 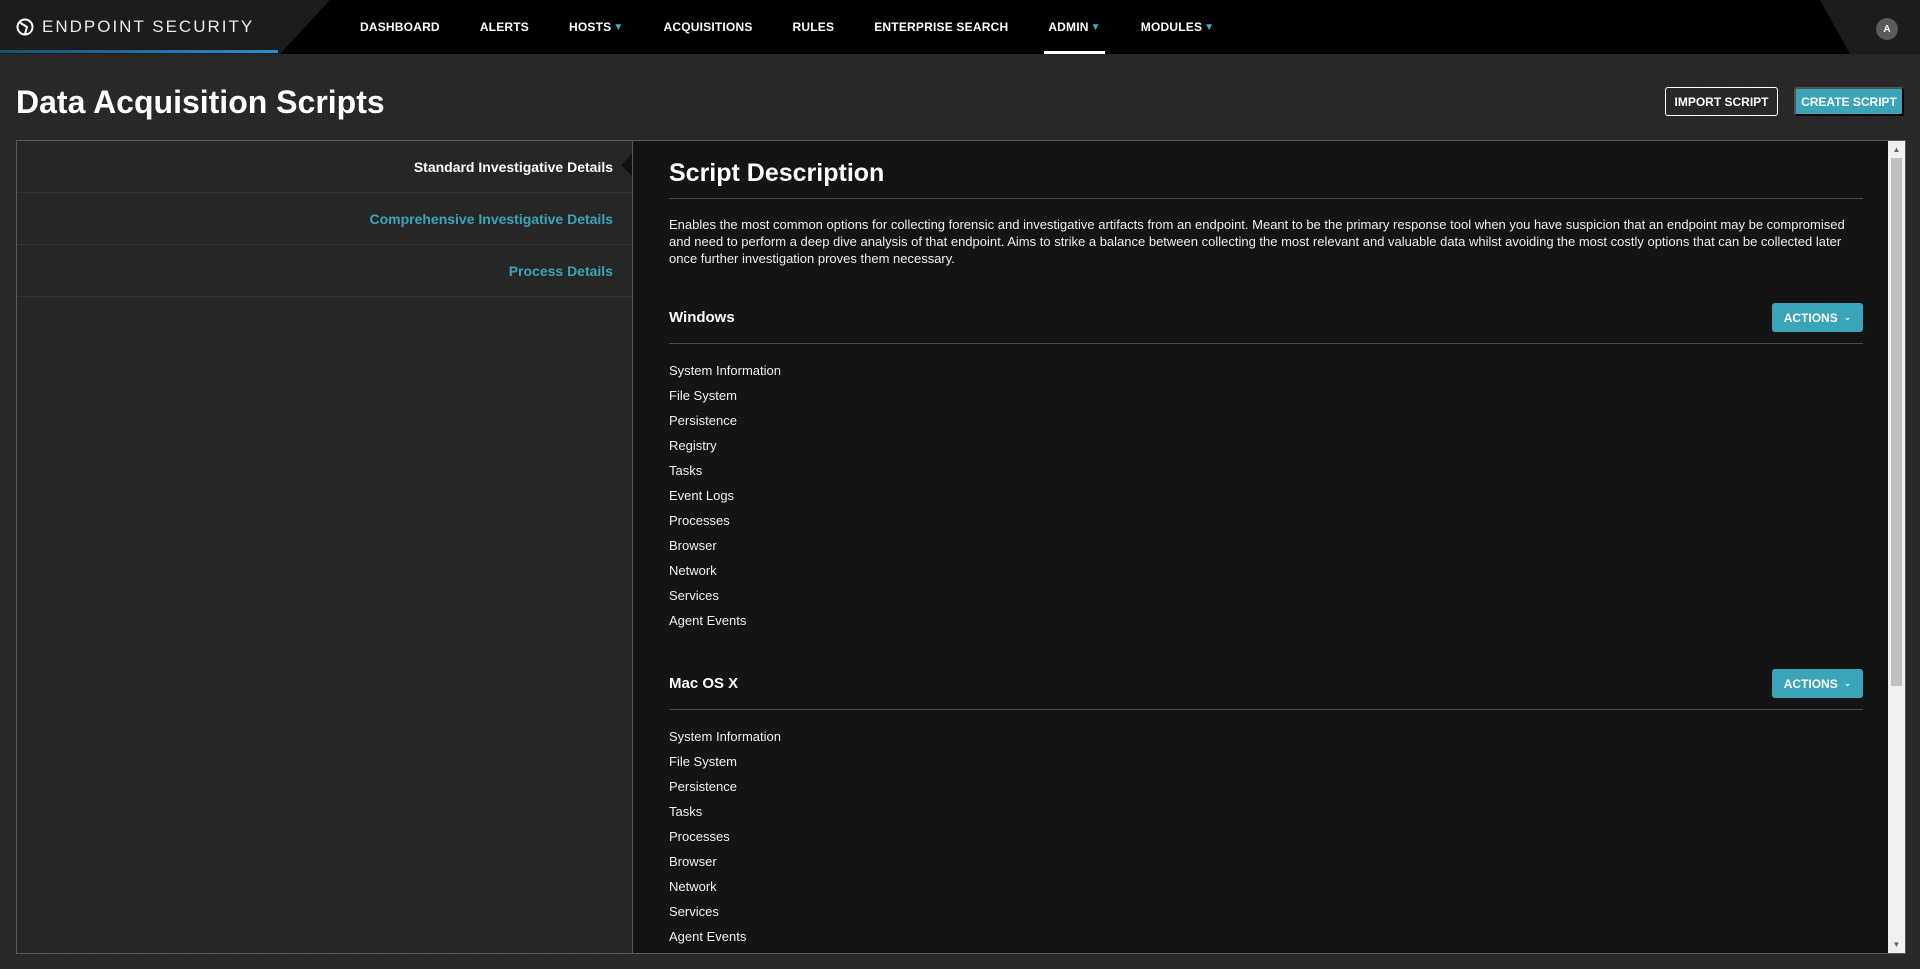 I want to click on nav-label: ADMIN, so click(x=1068, y=27).